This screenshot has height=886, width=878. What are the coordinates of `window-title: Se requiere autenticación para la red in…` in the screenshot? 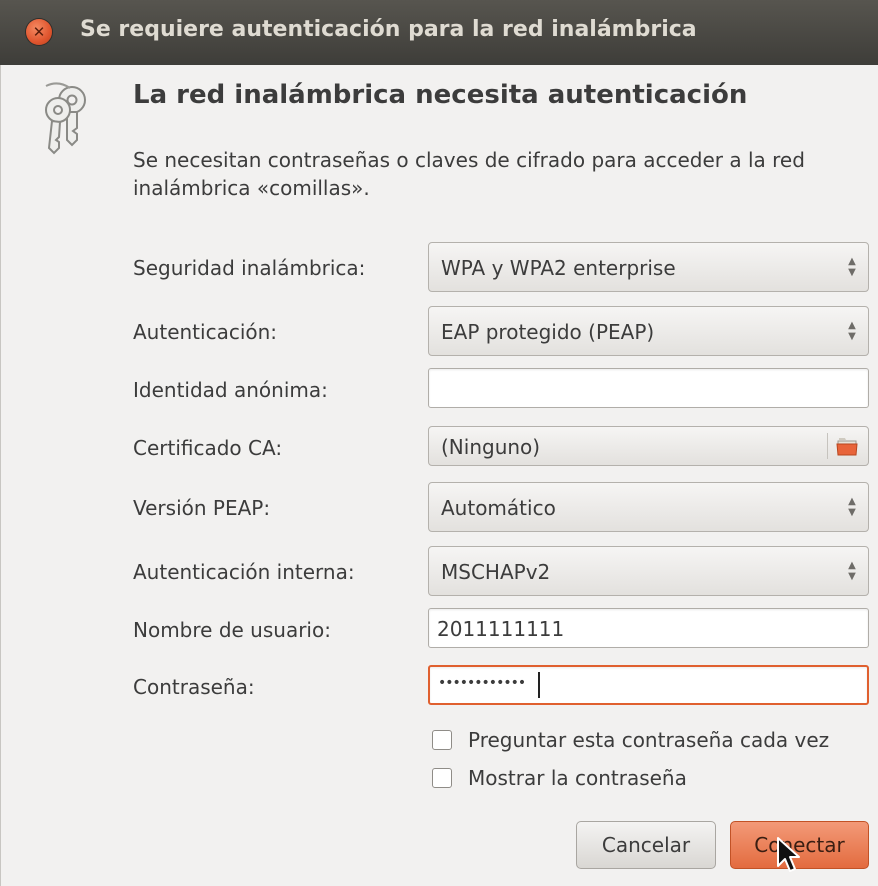 It's located at (388, 29).